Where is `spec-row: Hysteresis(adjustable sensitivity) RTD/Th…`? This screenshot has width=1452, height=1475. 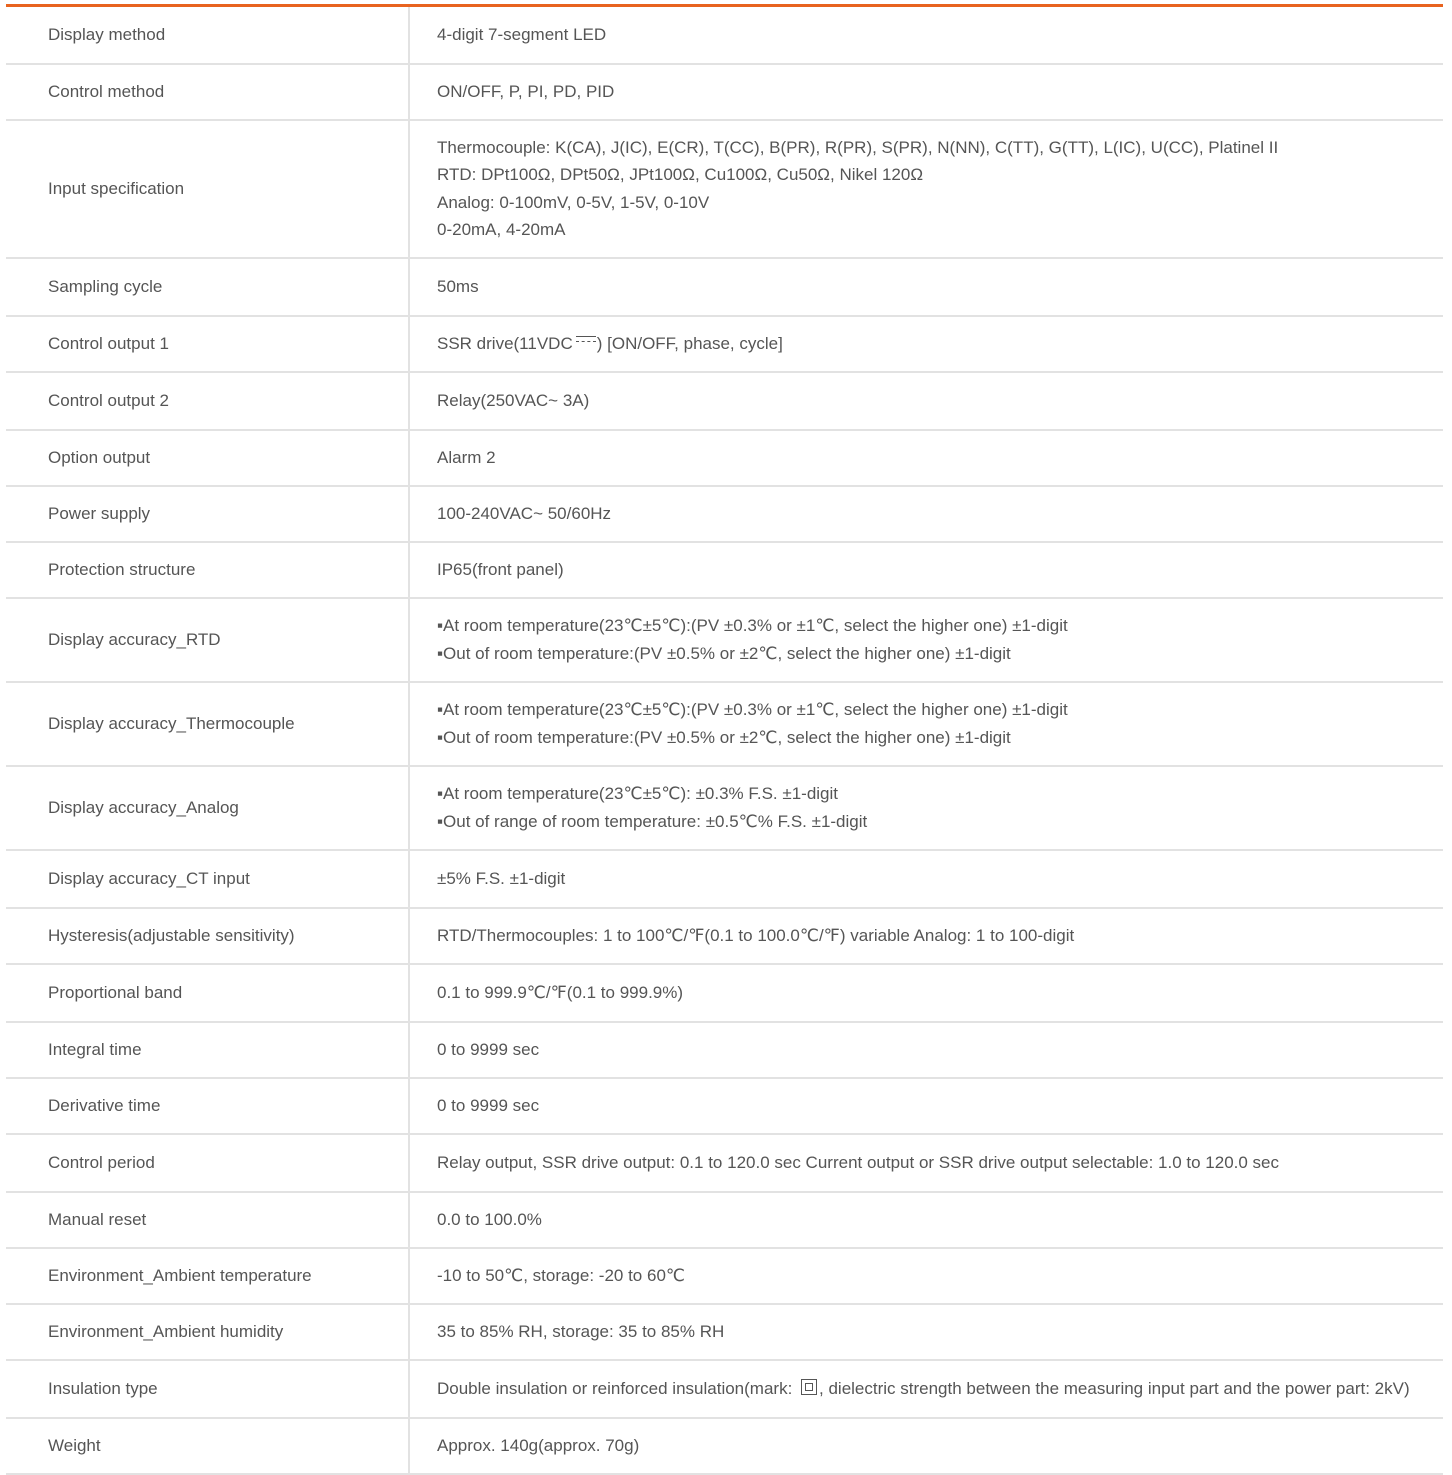 spec-row: Hysteresis(adjustable sensitivity) RTD/Th… is located at coordinates (724, 936).